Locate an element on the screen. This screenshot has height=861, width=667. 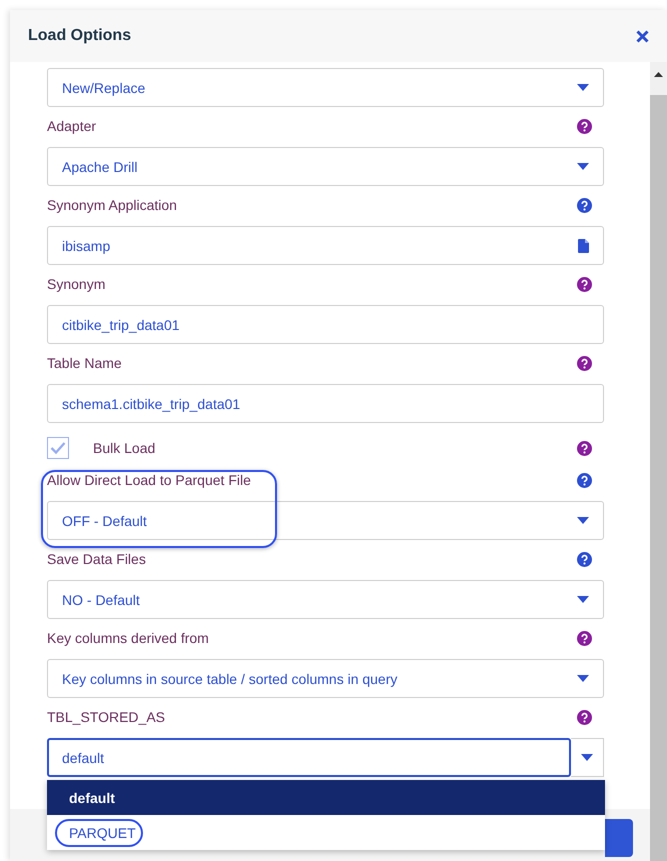
input-field: default is located at coordinates (309, 757).